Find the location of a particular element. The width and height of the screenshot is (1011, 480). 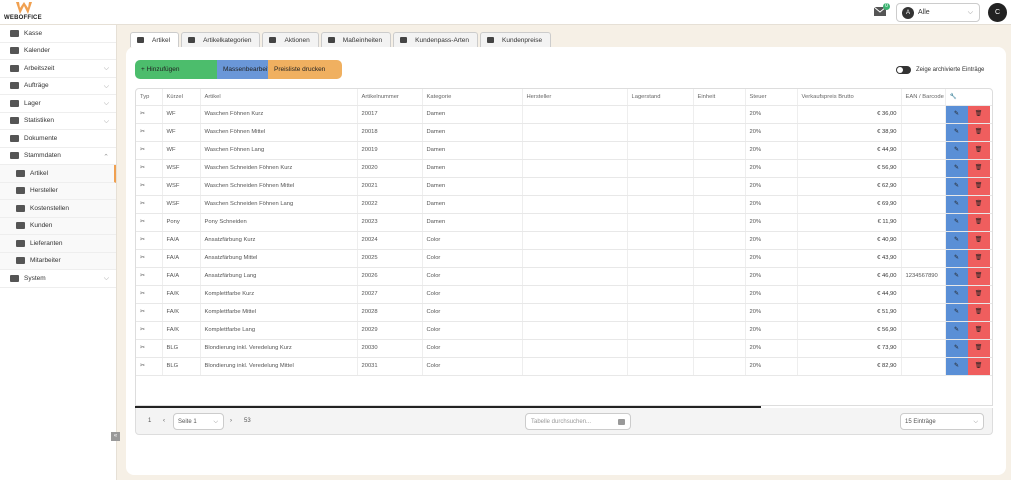

row-actions: ✎ 🗑 is located at coordinates (968, 330).